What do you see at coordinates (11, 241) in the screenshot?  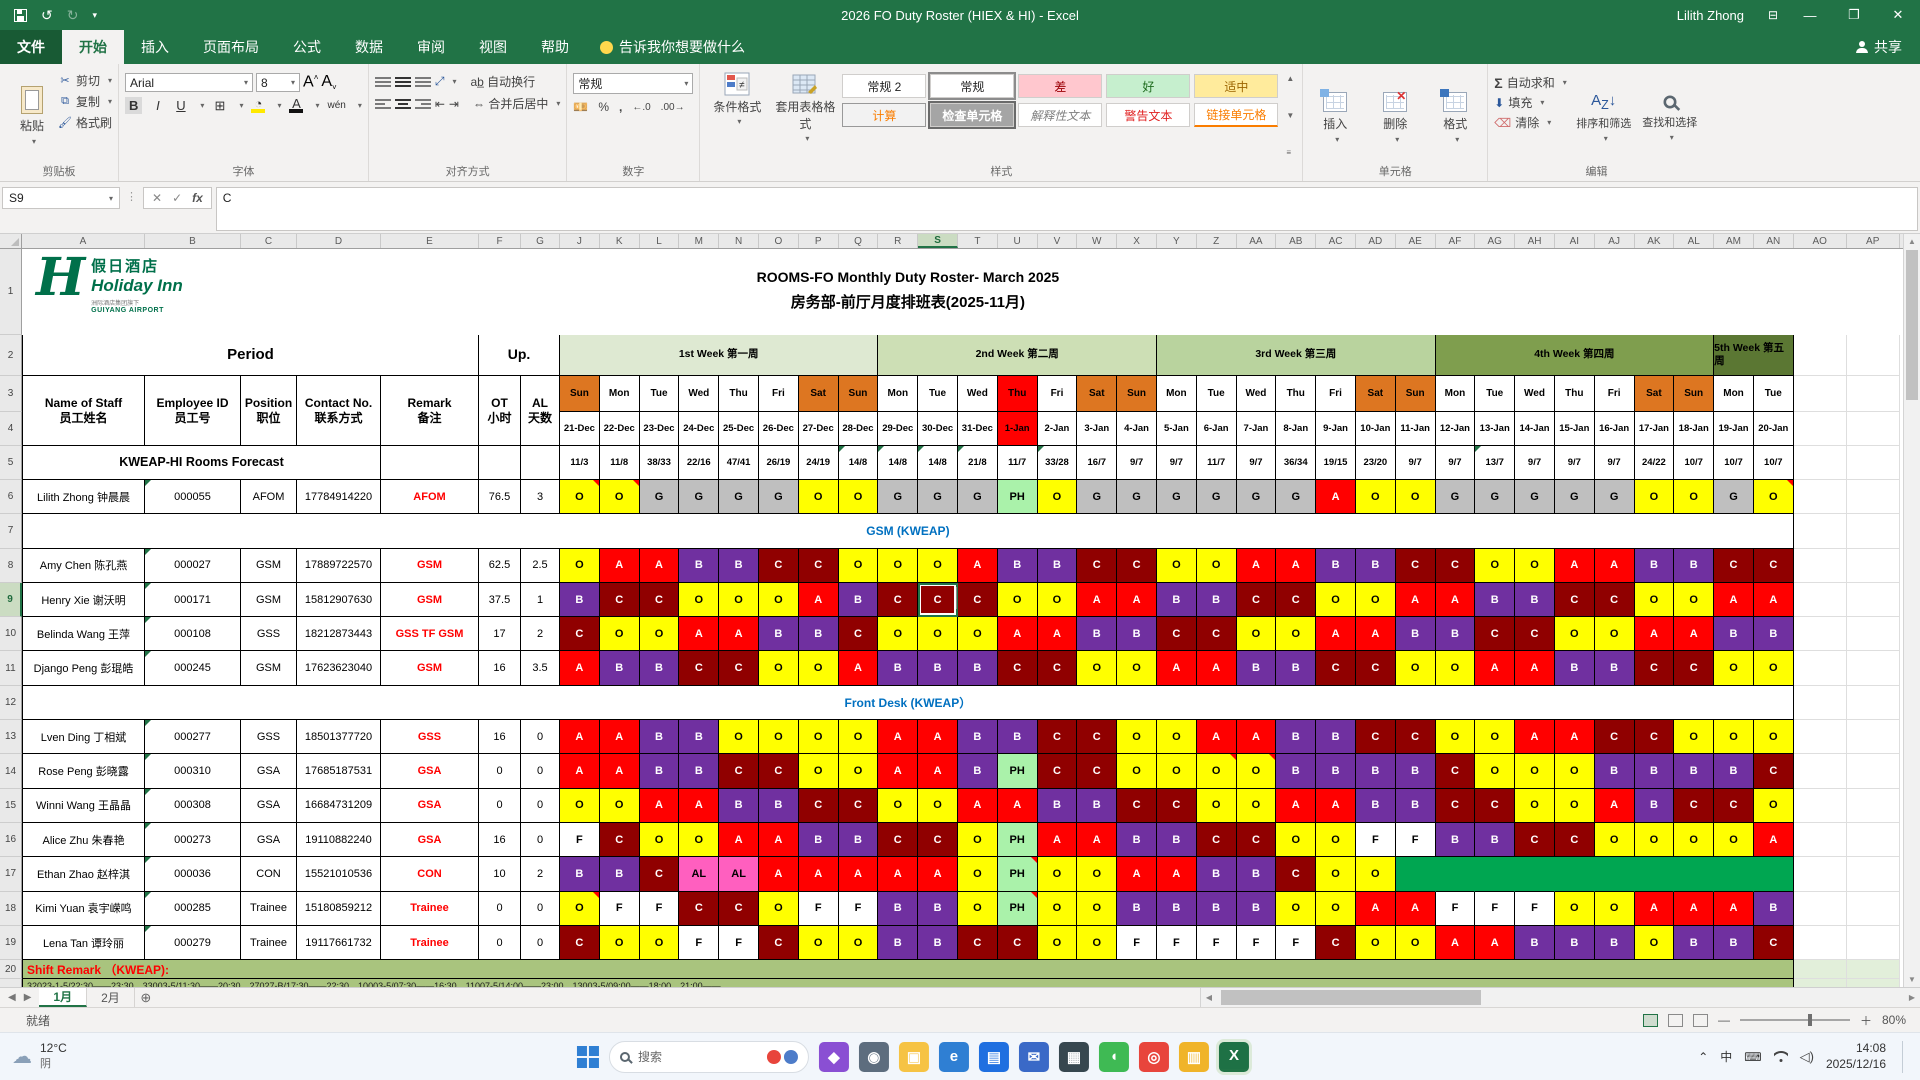 I see `select-all-corner` at bounding box center [11, 241].